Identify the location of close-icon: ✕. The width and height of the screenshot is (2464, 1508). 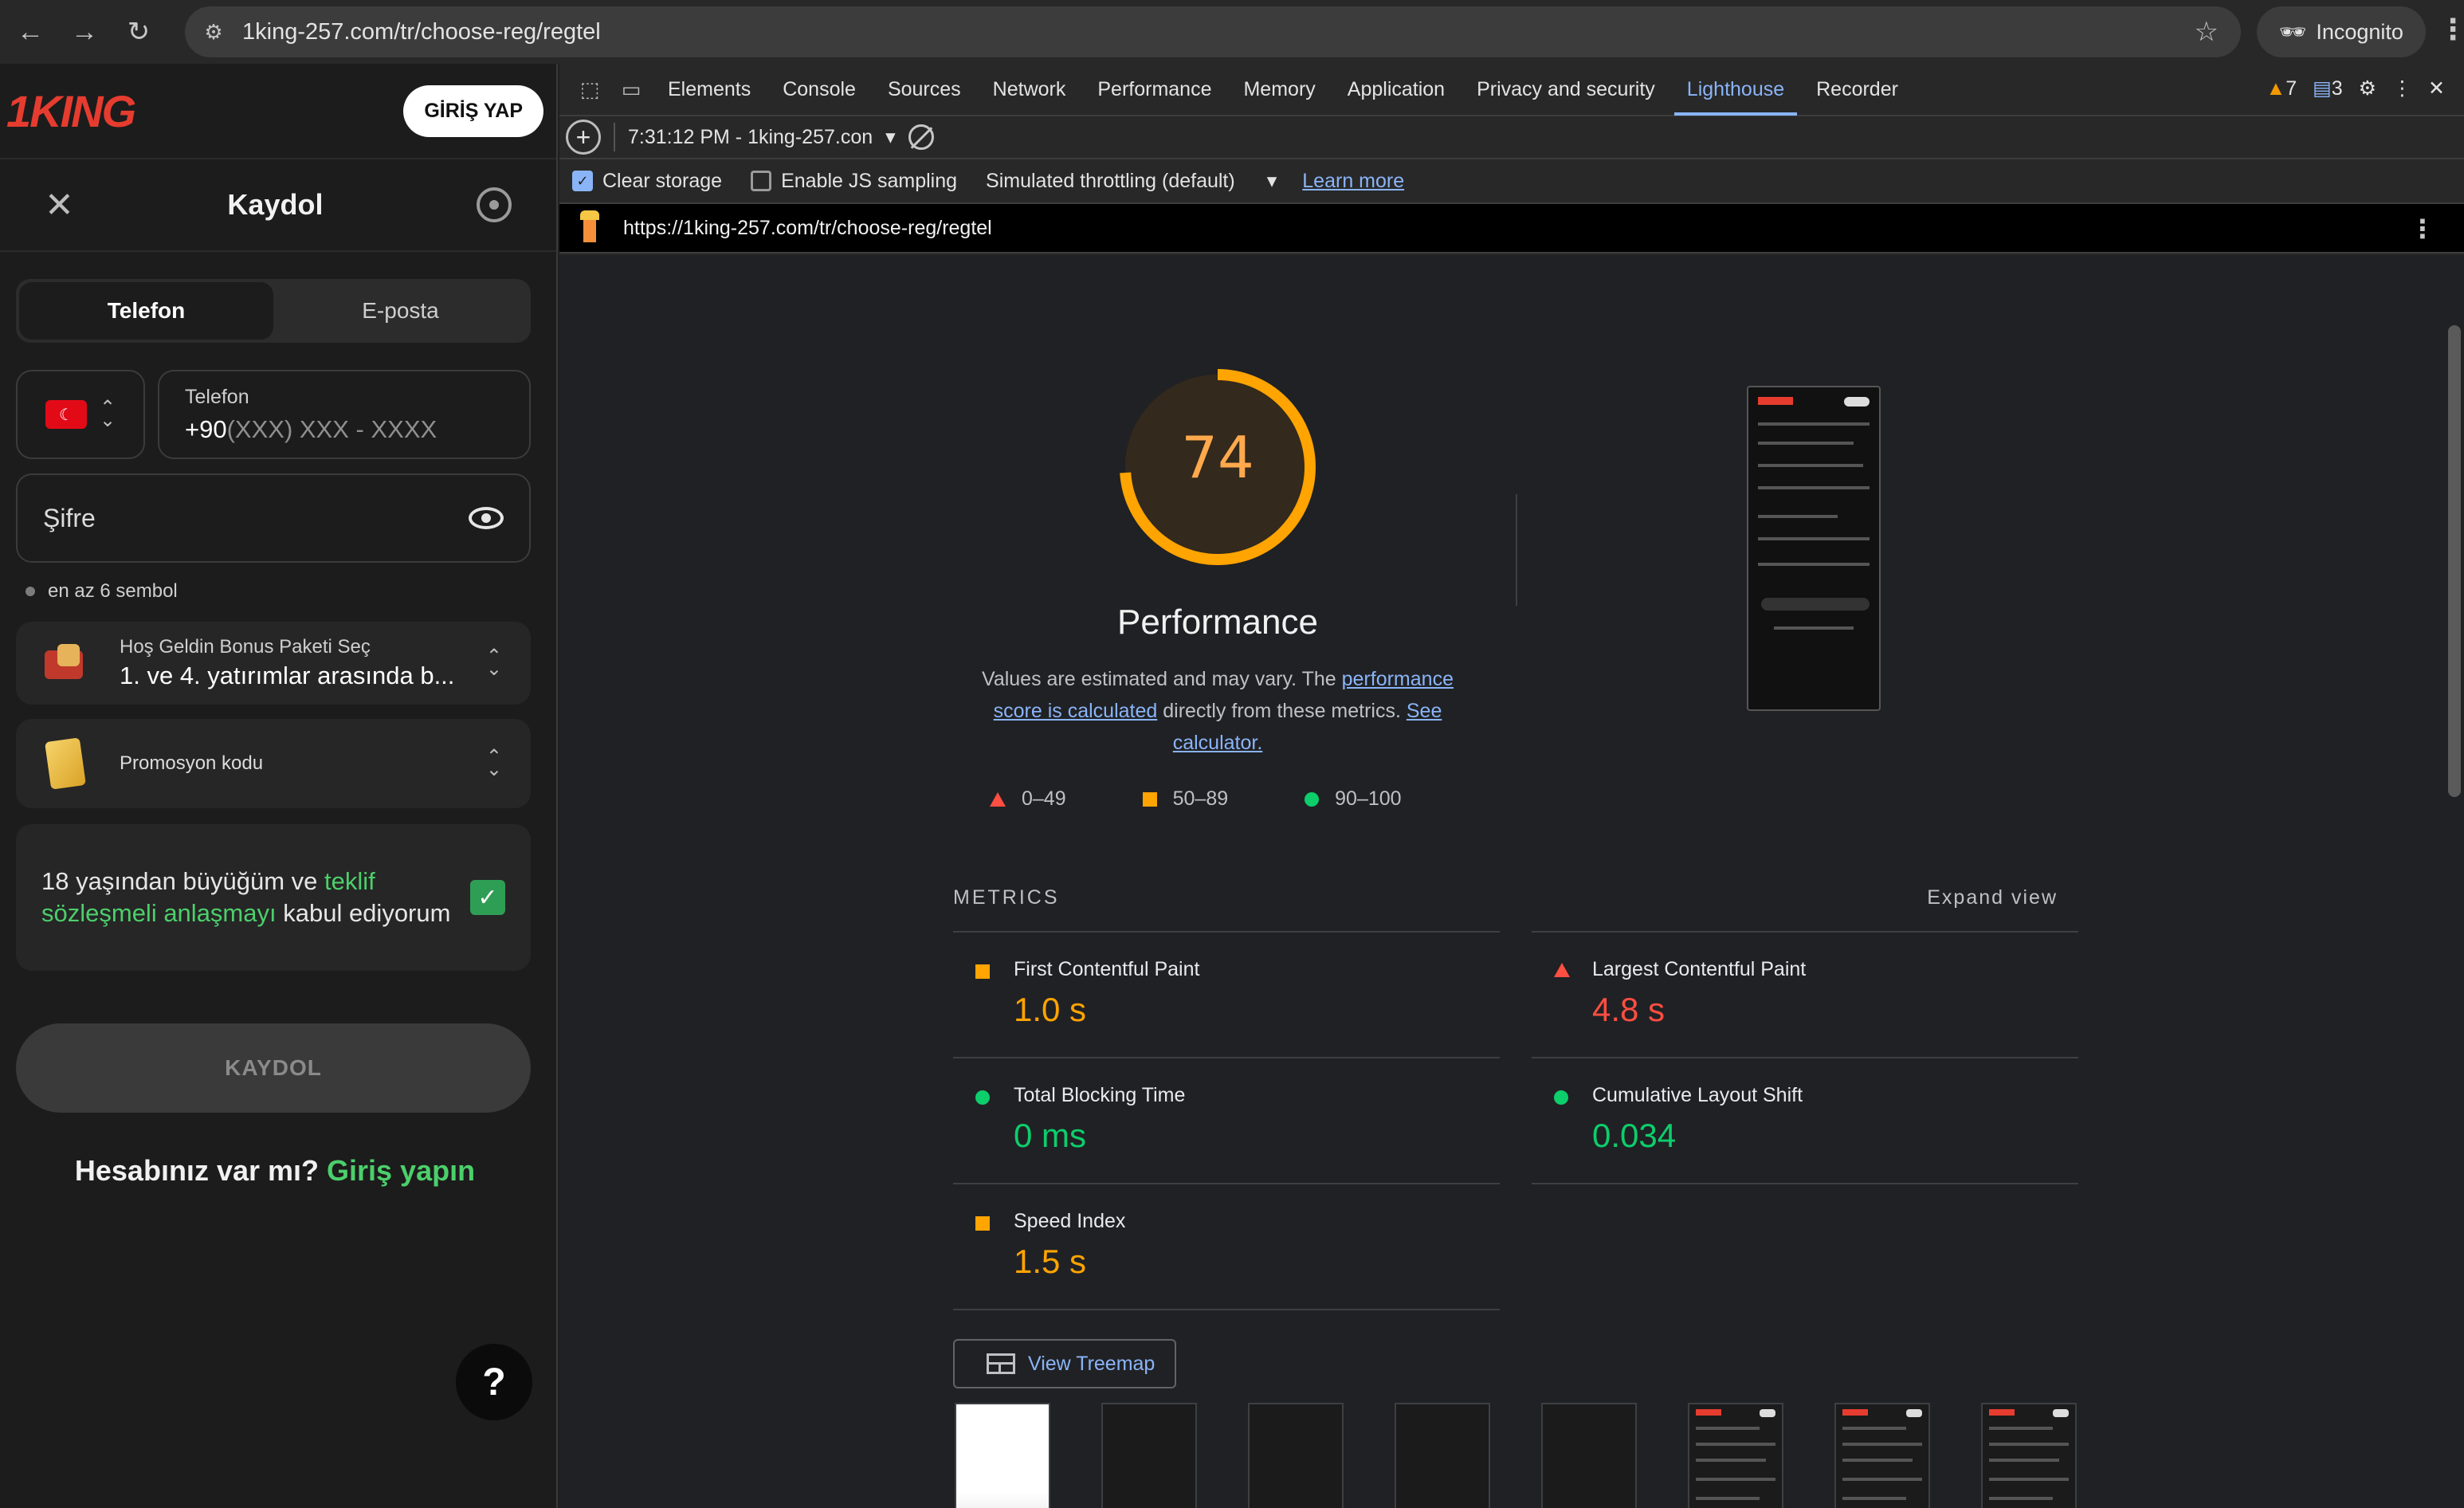
(59, 205).